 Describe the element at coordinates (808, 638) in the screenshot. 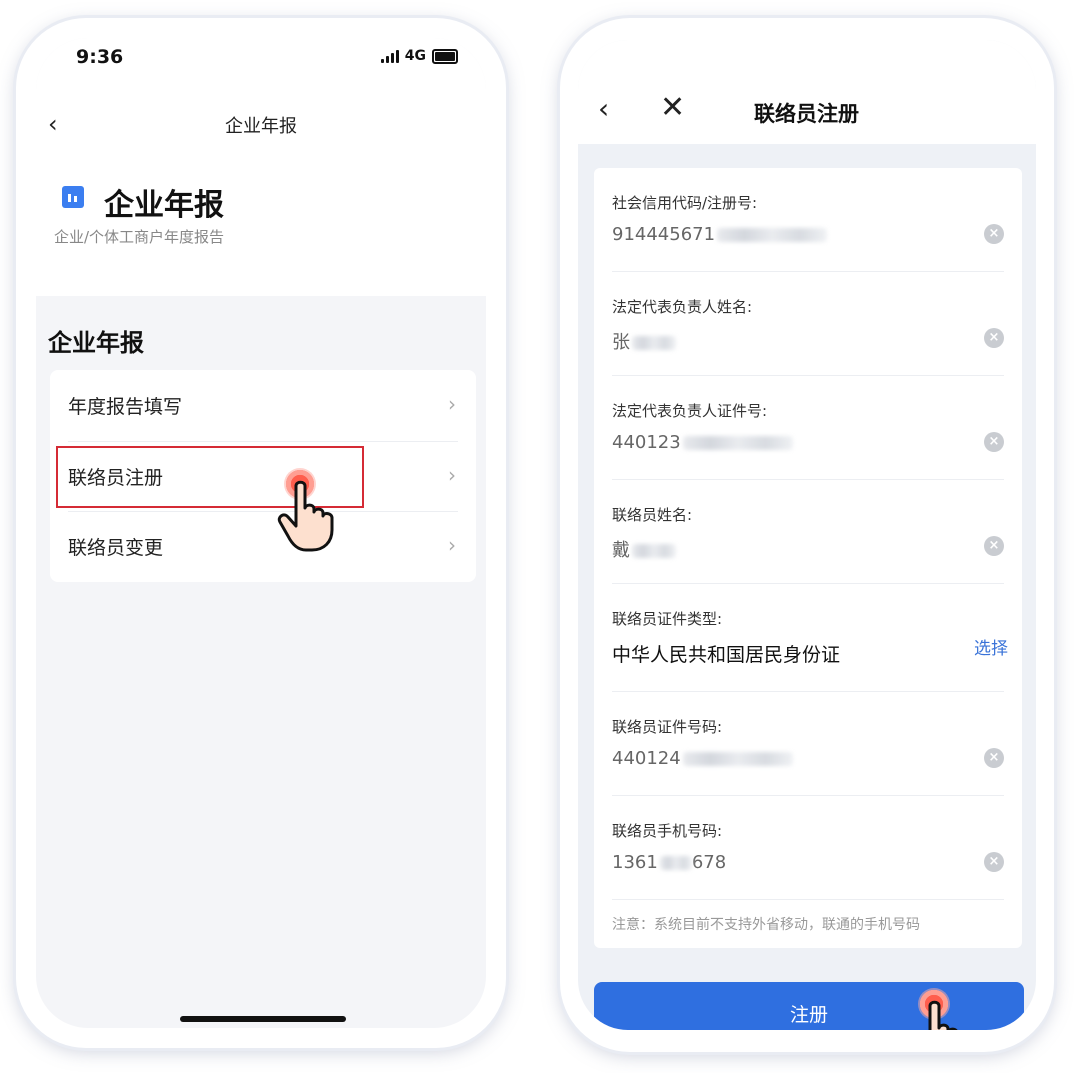

I see `field-contact-id-type: 联络员证件类型: 中华人民共和国居民身份证 选择` at that location.